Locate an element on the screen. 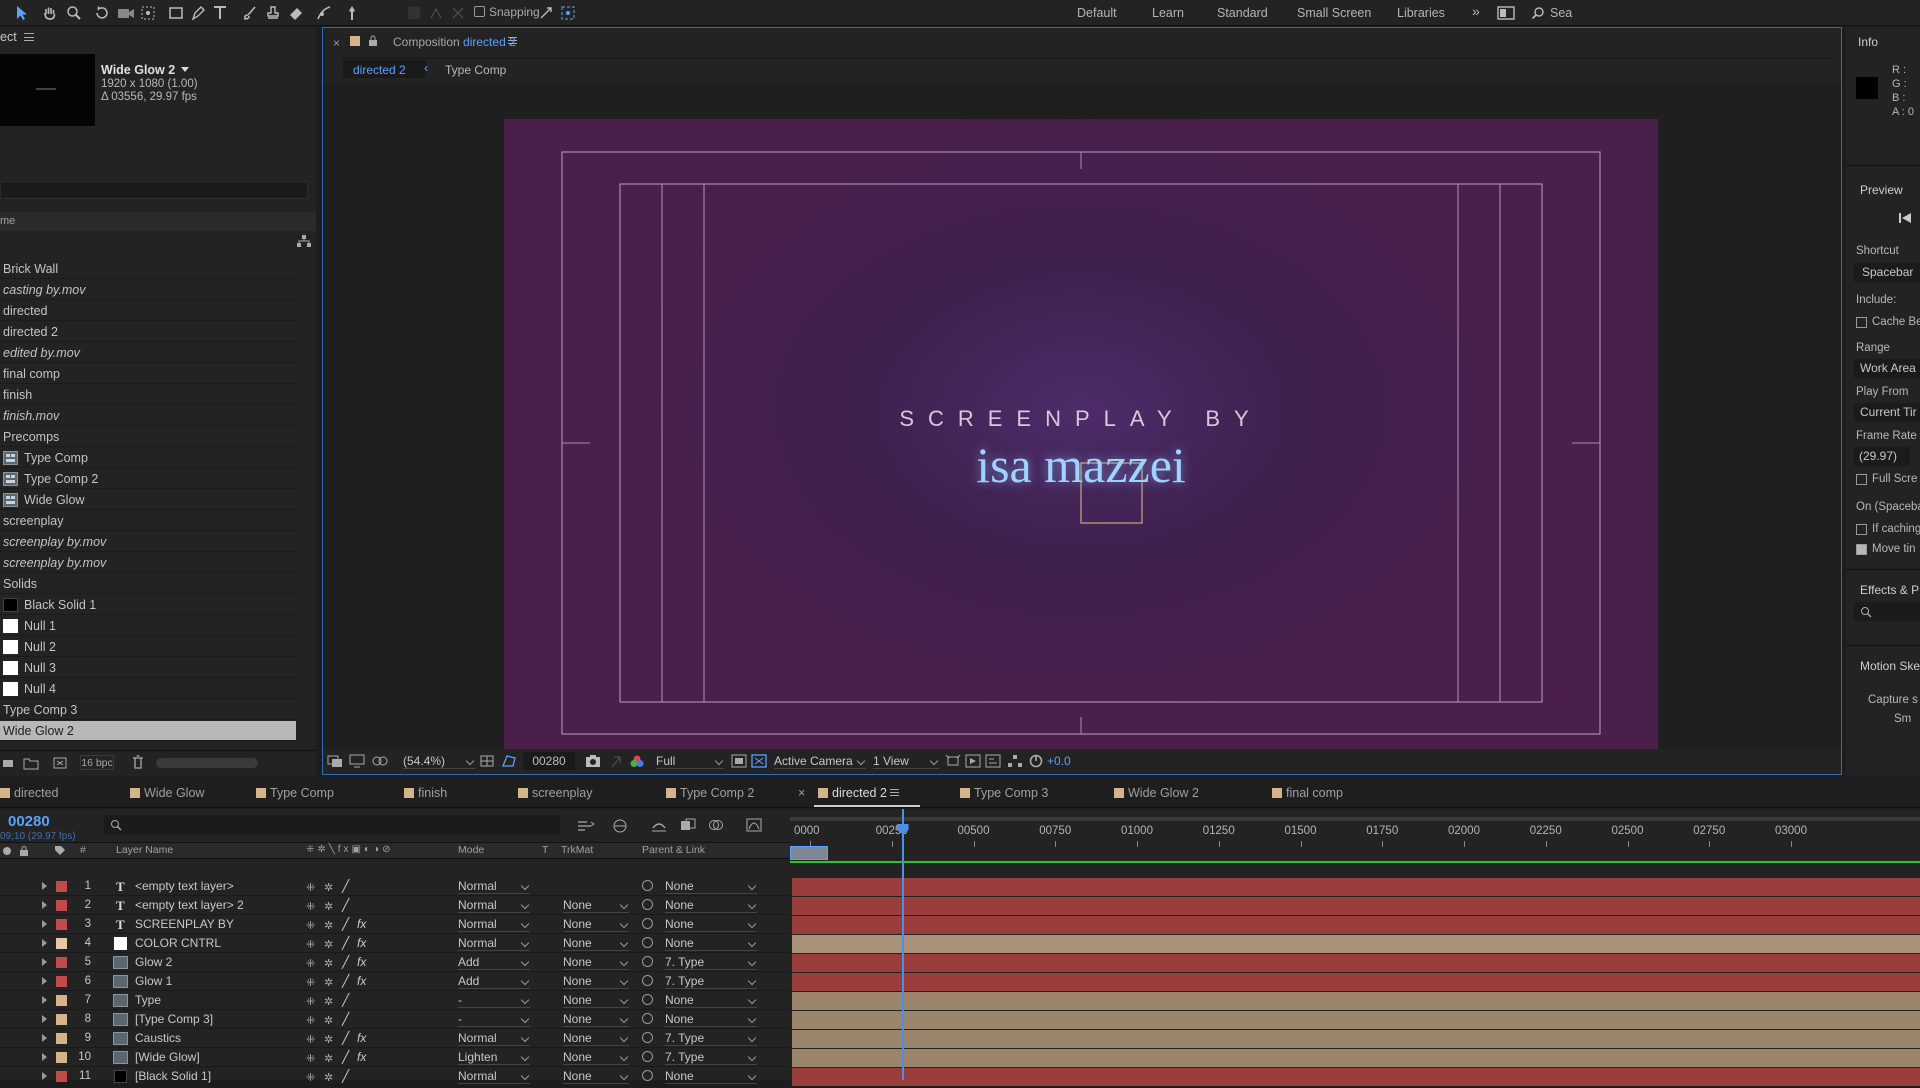 This screenshot has width=1920, height=1088. layer-row: 6 Glow 1 ⁜ ✲ ╱ fx Add None 7. Type is located at coordinates (395, 981).